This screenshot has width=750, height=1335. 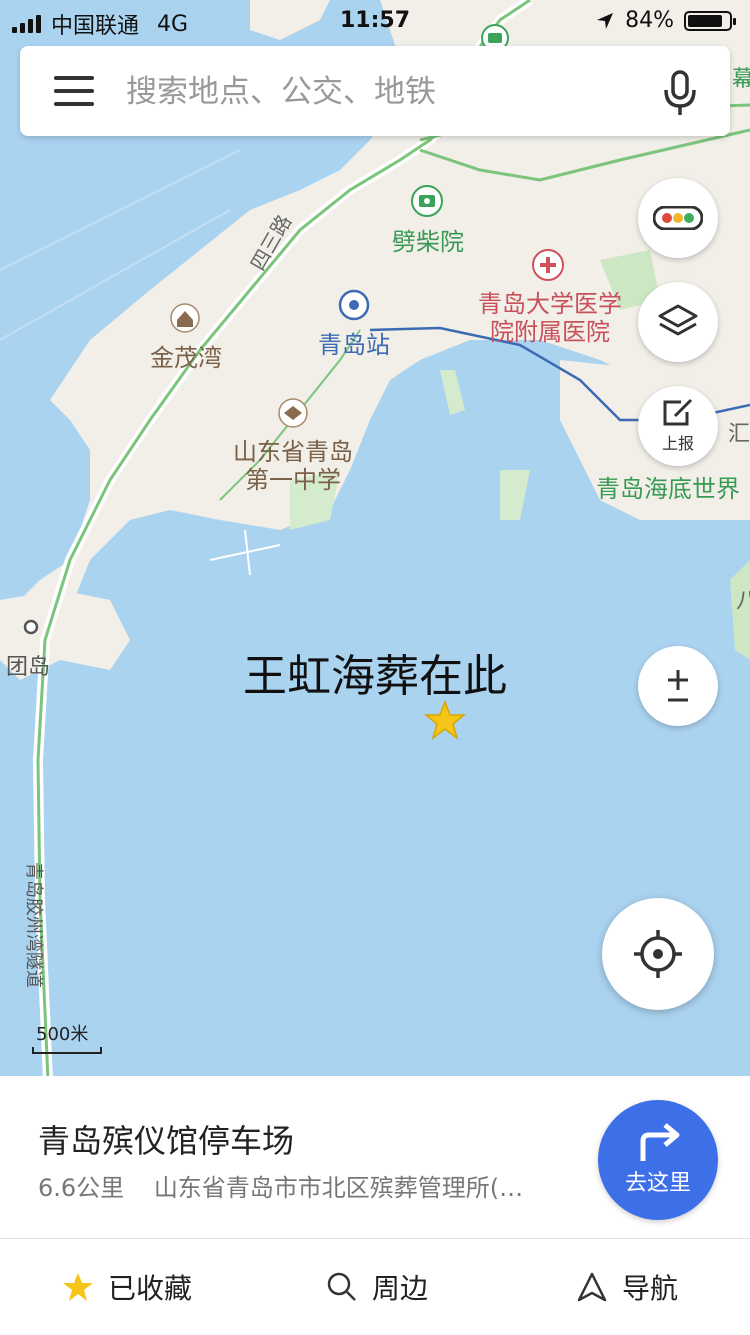 I want to click on search-bar, so click(x=375, y=91).